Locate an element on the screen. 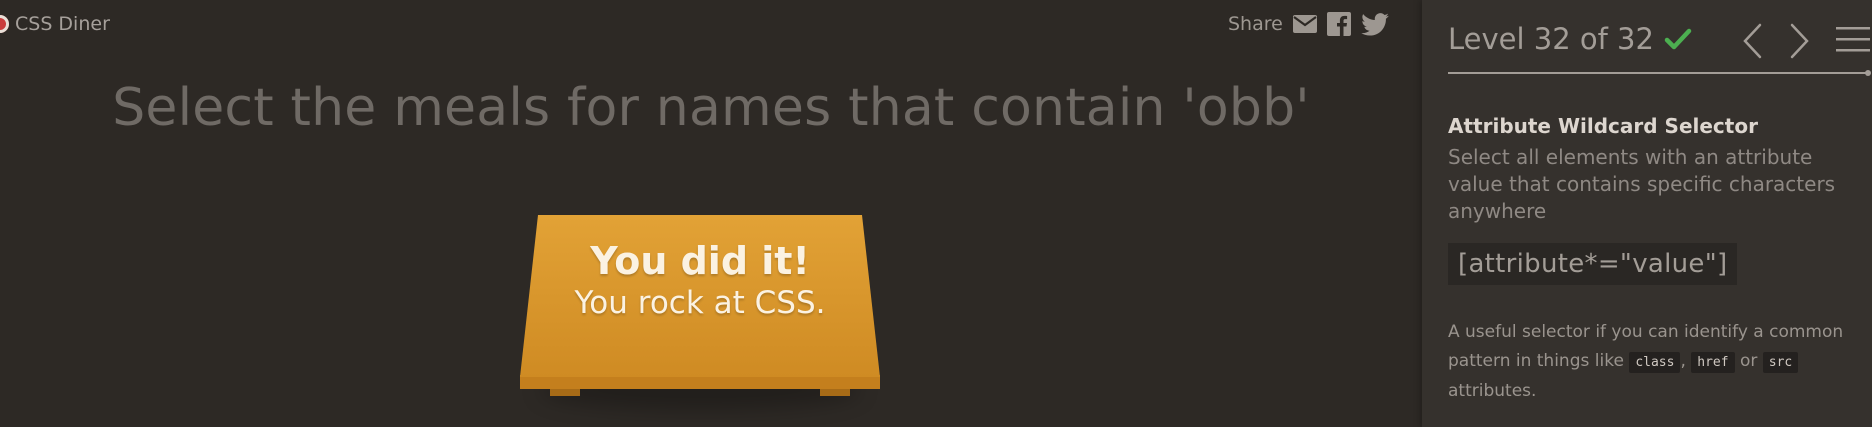 The image size is (1872, 427). checkmark-icon is located at coordinates (1678, 39).